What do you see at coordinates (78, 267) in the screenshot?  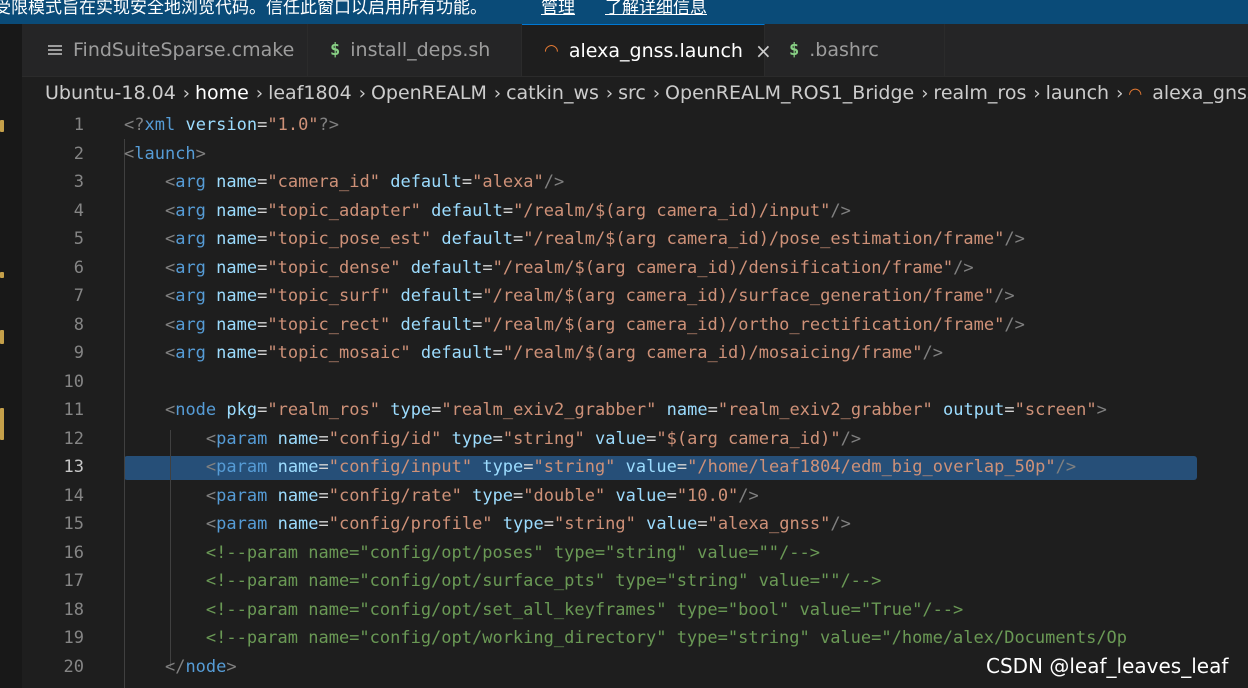 I see `line-number: 6` at bounding box center [78, 267].